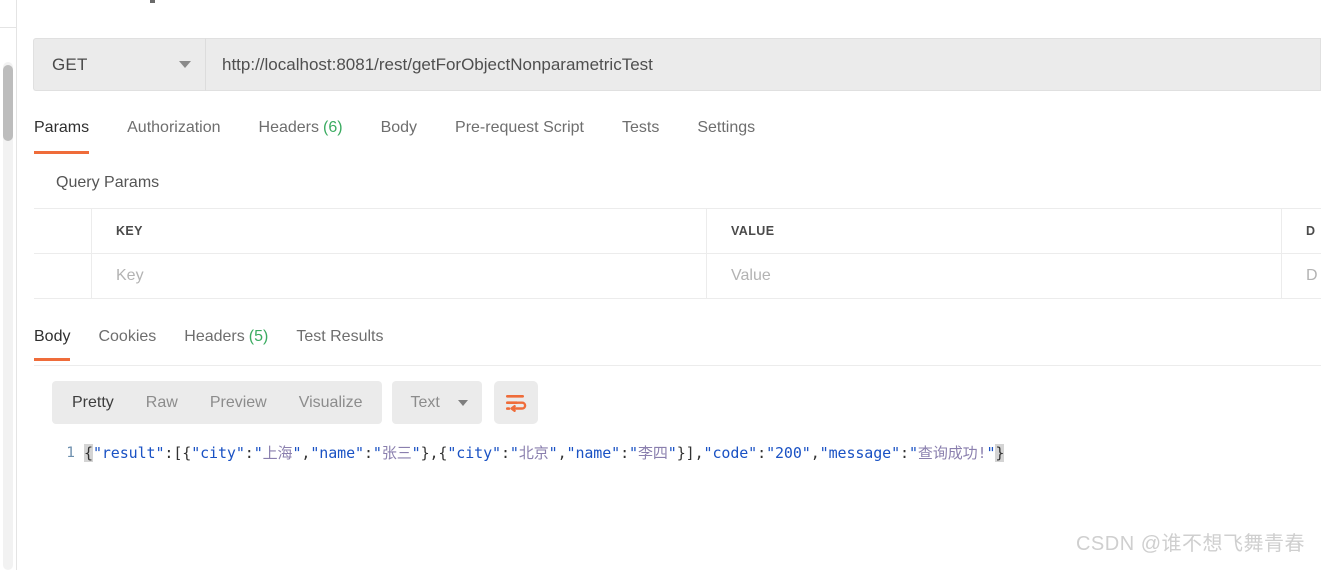  Describe the element at coordinates (70, 64) in the screenshot. I see `http-method-label: GET` at that location.